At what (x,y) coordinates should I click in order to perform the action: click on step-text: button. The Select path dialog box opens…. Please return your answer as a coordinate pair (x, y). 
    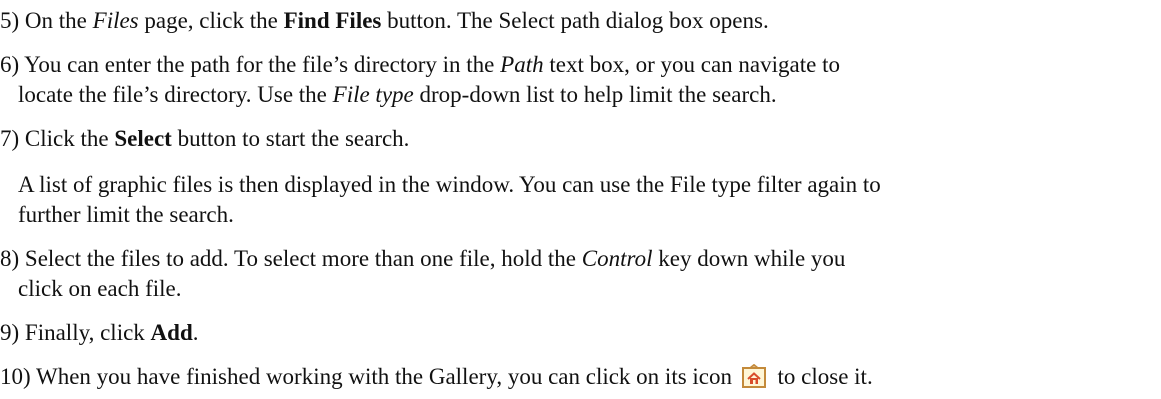
    Looking at the image, I should click on (578, 20).